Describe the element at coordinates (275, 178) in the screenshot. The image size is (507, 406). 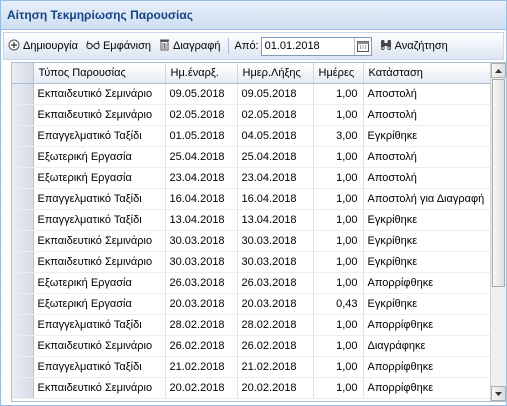
I see `cell-end-date: 23.04.2018` at that location.